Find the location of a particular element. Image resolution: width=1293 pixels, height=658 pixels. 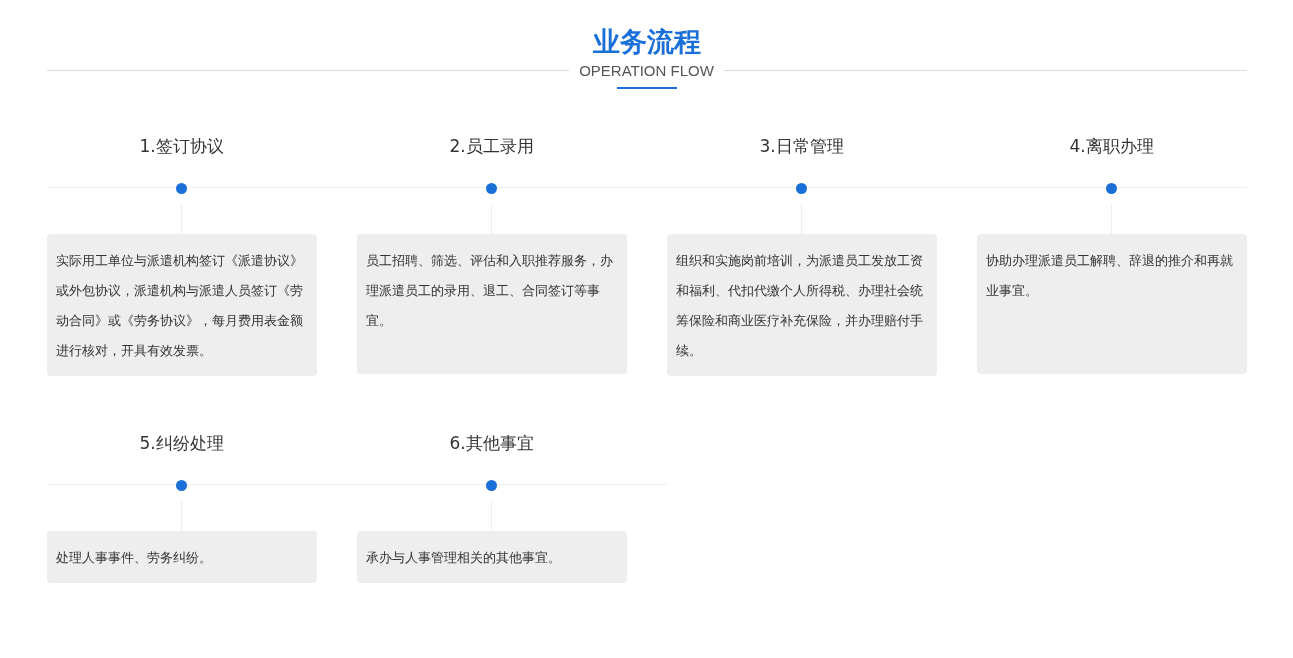

title-underline is located at coordinates (646, 88).